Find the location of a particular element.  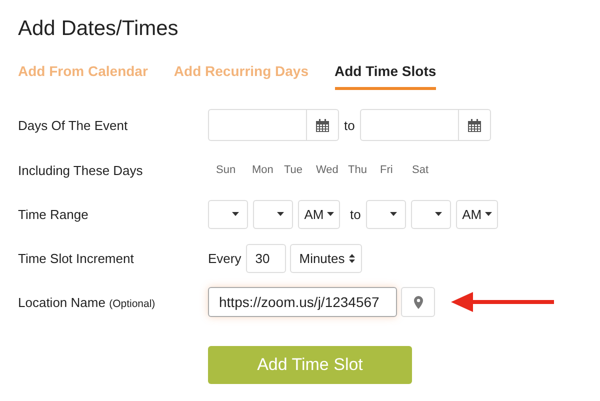

pin-icon is located at coordinates (418, 302).